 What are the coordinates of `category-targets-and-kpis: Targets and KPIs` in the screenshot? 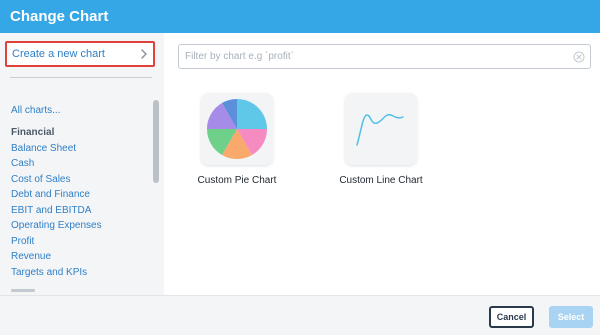 It's located at (49, 273).